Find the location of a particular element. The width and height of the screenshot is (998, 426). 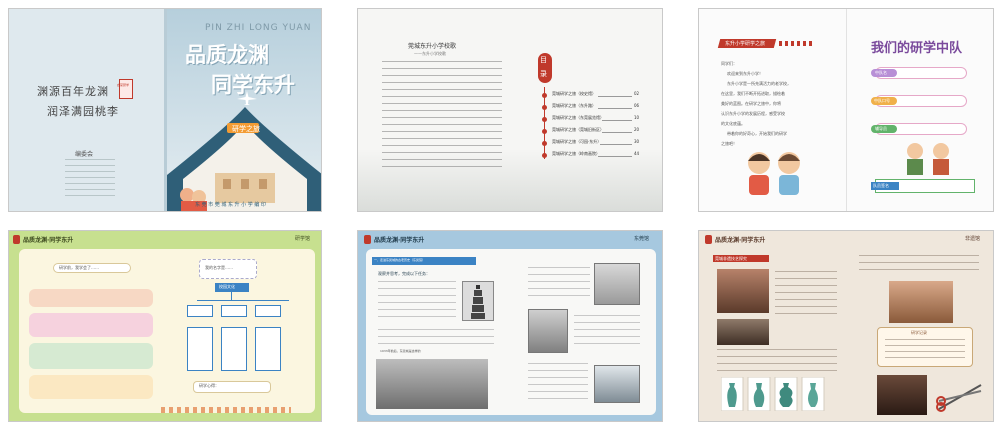

intro-body-line: 美好的蓝图。在研学之旅中，你将 is located at coordinates (751, 103).